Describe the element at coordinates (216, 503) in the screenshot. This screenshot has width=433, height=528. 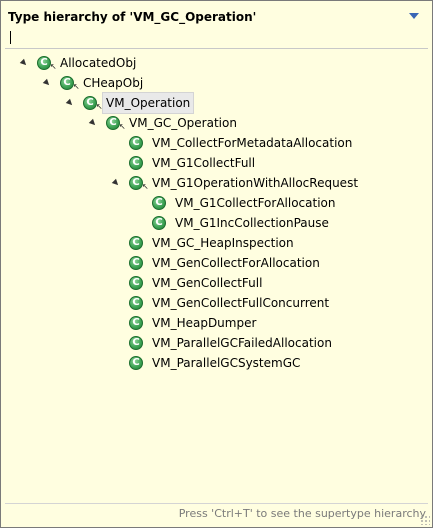
I see `footer-divider` at that location.